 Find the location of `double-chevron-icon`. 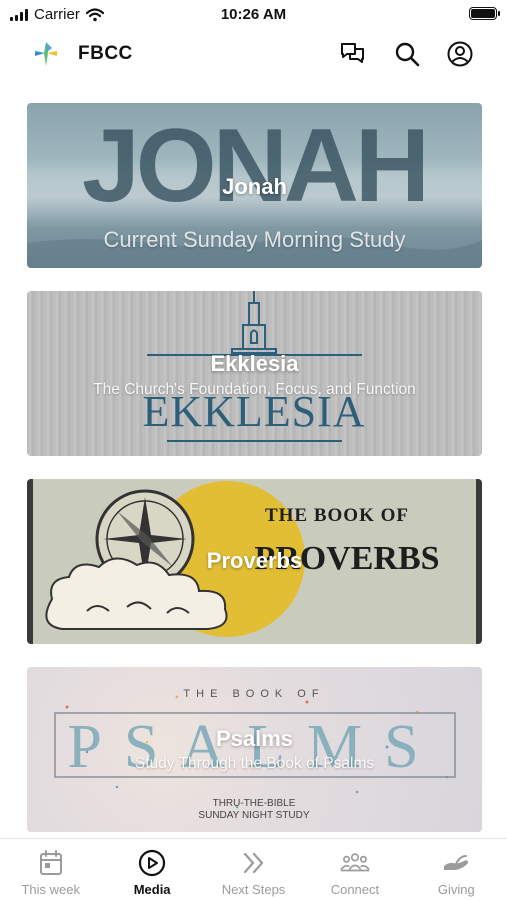

double-chevron-icon is located at coordinates (253, 863).